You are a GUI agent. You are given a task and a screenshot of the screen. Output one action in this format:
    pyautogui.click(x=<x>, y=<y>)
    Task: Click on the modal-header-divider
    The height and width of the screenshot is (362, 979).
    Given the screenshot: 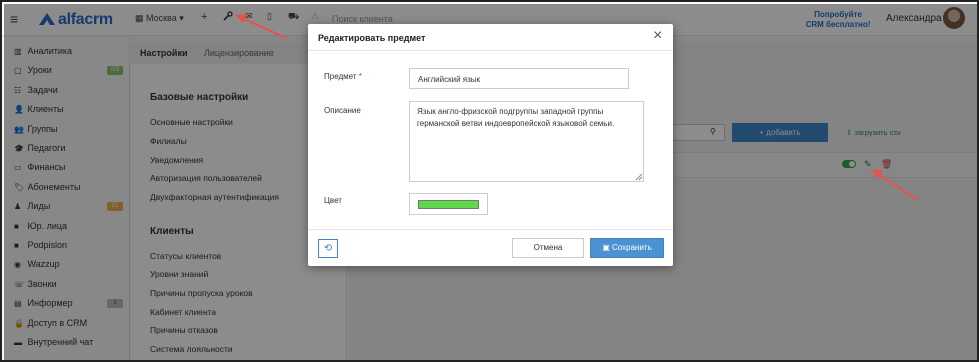 What is the action you would take?
    pyautogui.click(x=490, y=50)
    